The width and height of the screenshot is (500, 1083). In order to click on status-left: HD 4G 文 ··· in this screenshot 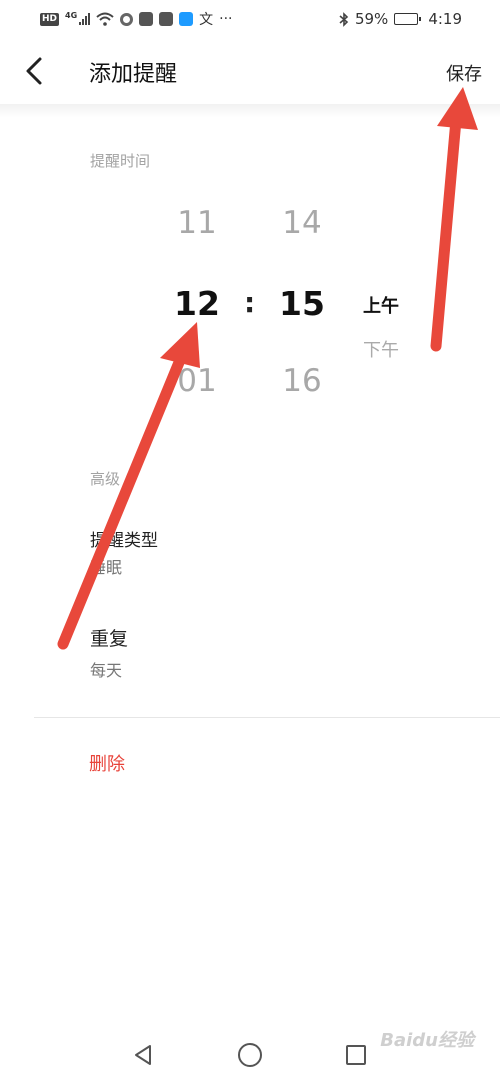, I will do `click(136, 19)`.